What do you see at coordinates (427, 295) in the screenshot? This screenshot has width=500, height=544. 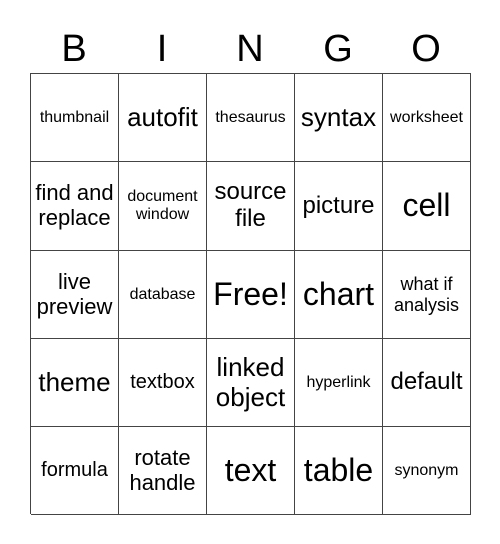 I see `bingo-cell: what if analysis` at bounding box center [427, 295].